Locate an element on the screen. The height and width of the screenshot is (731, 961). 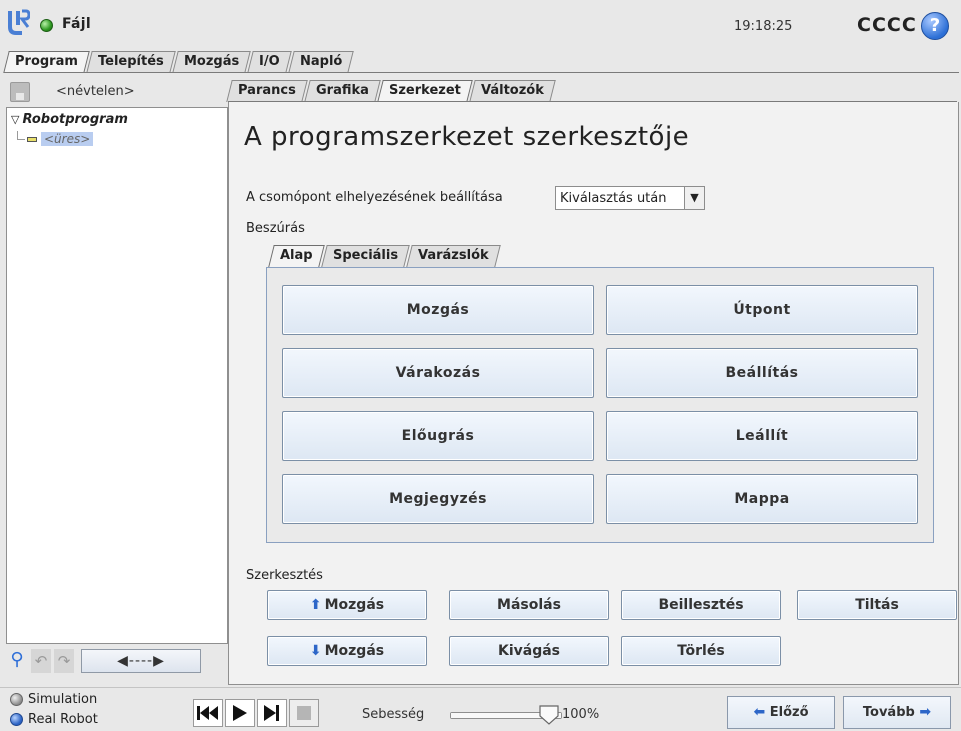
tab-graphics: Grafika is located at coordinates (342, 91).